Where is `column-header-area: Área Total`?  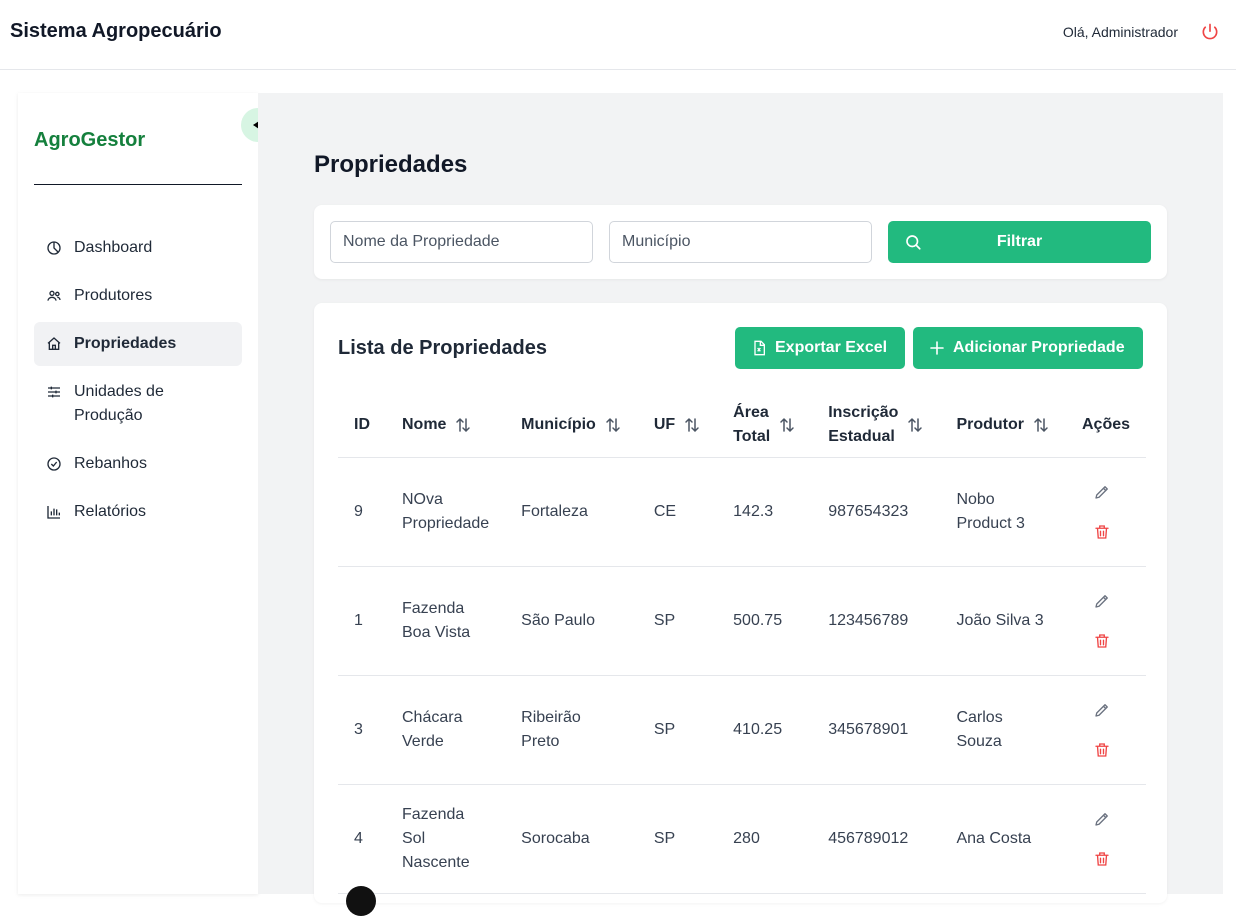 column-header-area: Área Total is located at coordinates (765, 425).